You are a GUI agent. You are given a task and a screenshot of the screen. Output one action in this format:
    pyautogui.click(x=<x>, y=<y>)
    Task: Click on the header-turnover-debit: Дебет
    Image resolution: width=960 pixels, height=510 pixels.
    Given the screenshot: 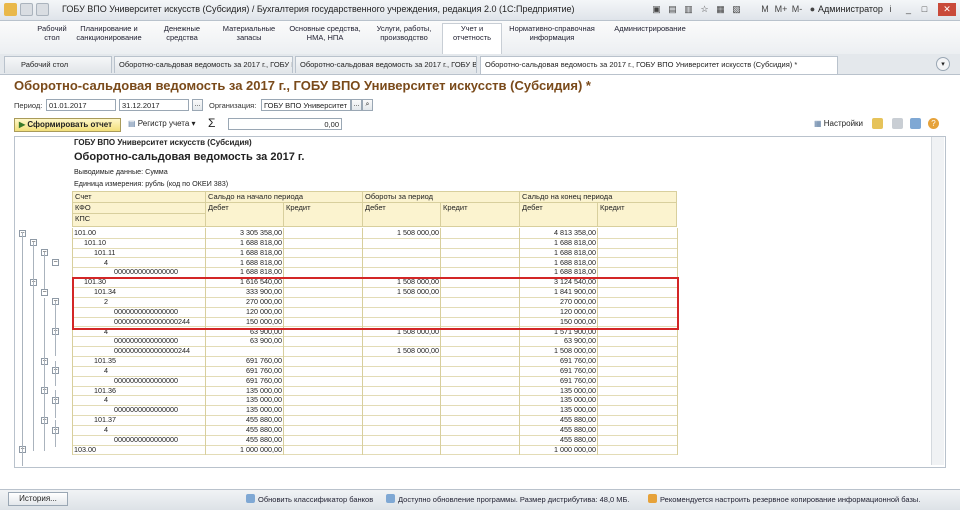 What is the action you would take?
    pyautogui.click(x=401, y=214)
    